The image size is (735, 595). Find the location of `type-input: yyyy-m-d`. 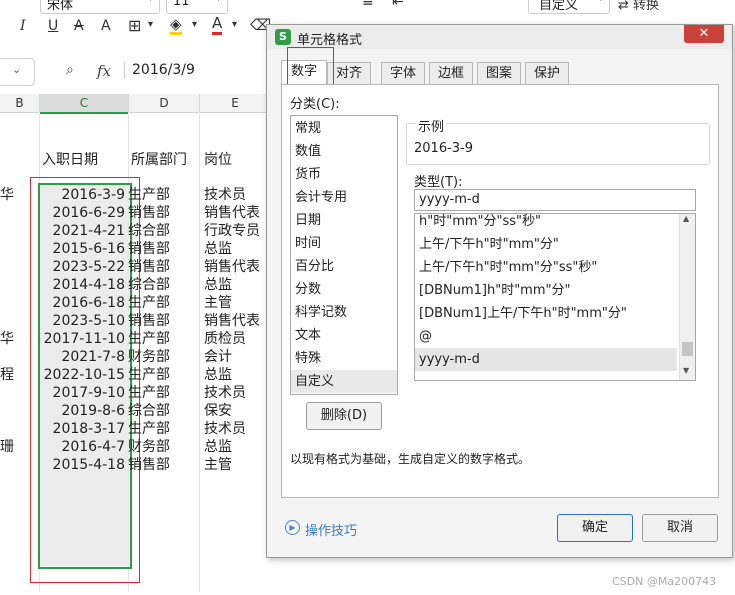

type-input: yyyy-m-d is located at coordinates (555, 200).